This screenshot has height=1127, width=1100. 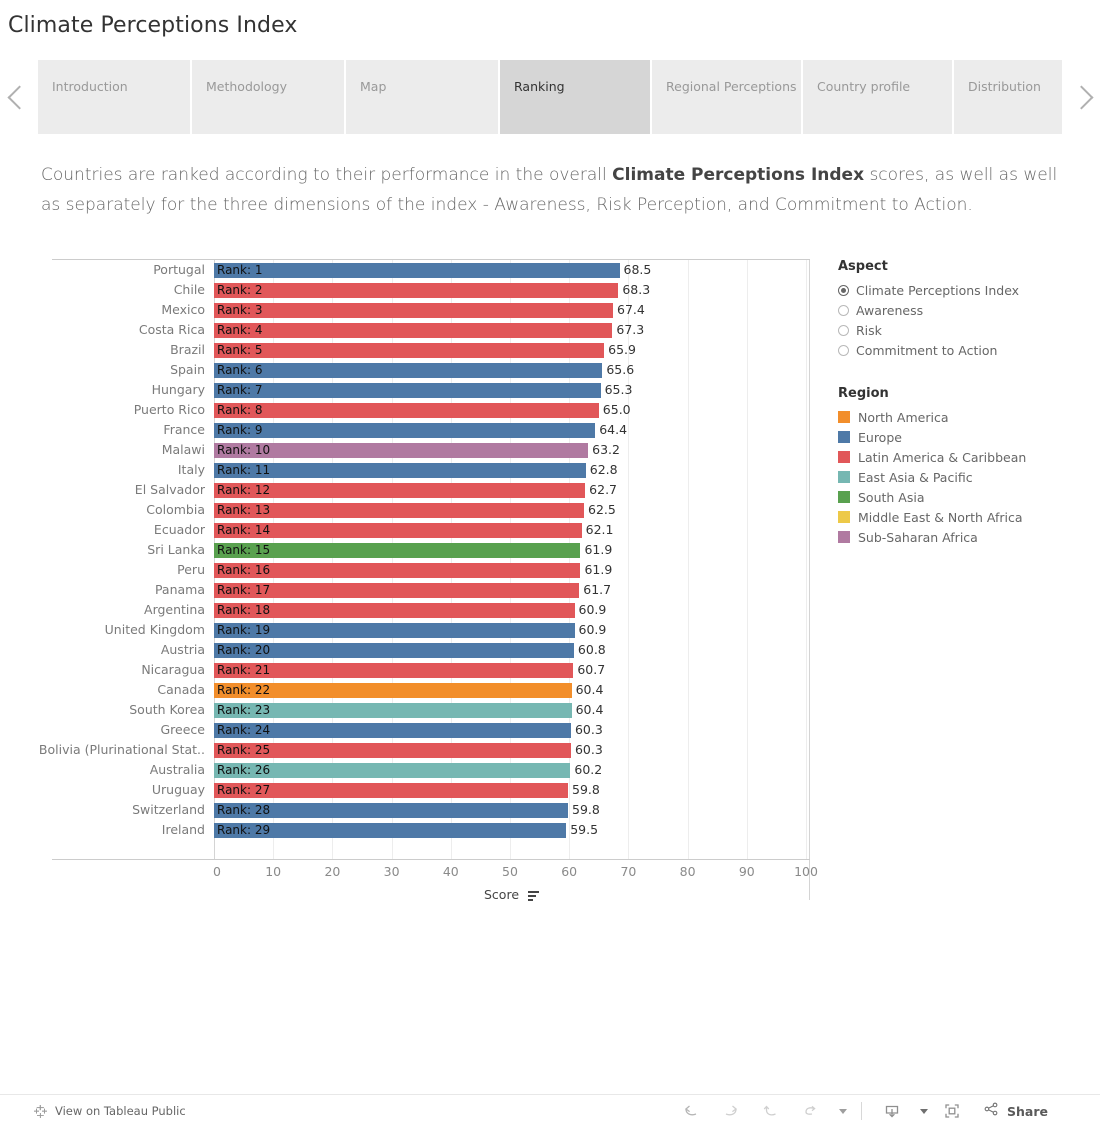 I want to click on bar: Rank: 11, so click(x=400, y=470).